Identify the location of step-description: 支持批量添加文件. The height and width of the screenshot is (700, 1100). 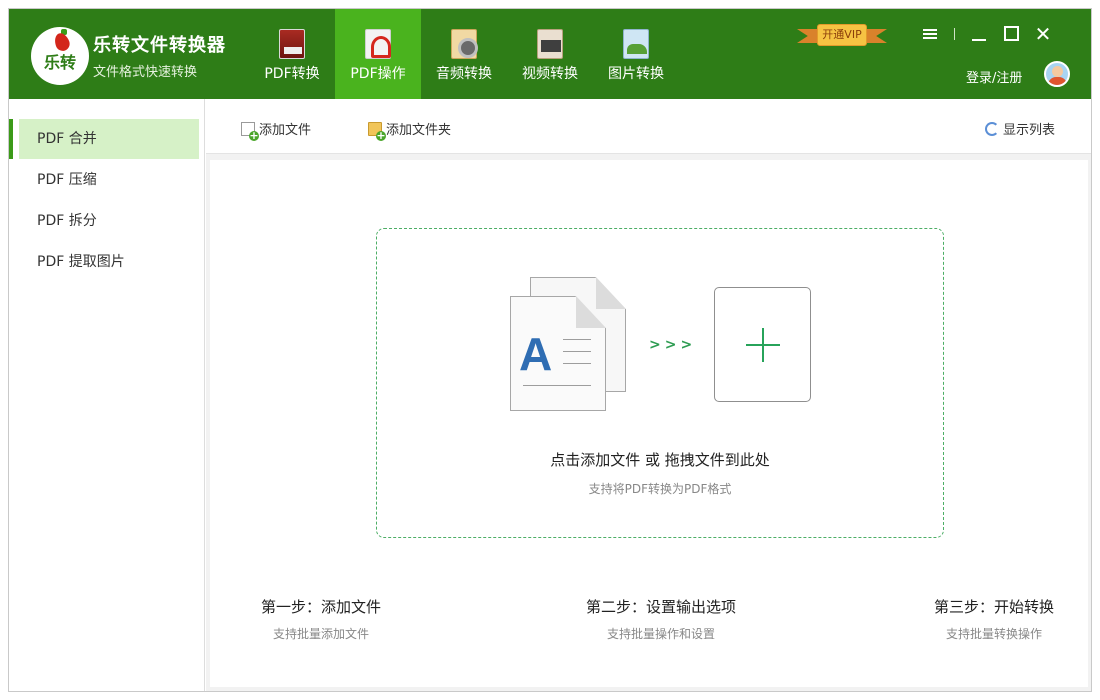
(320, 634).